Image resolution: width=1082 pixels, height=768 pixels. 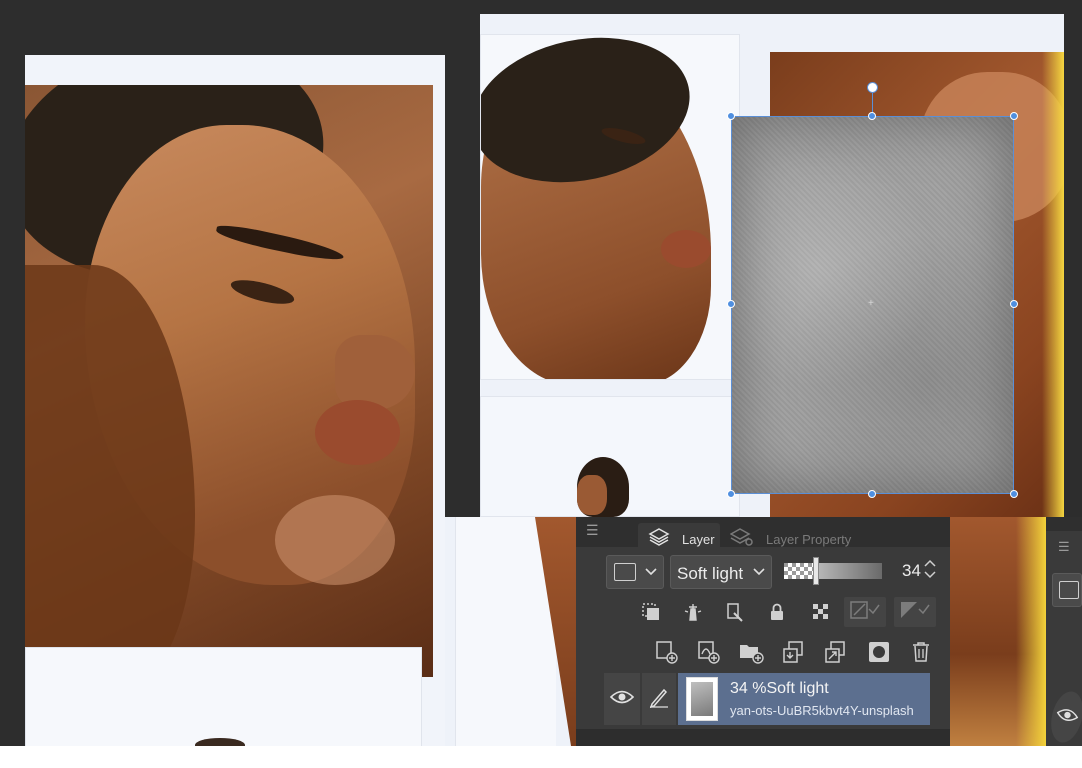 I want to click on trash-icon, so click(x=921, y=652).